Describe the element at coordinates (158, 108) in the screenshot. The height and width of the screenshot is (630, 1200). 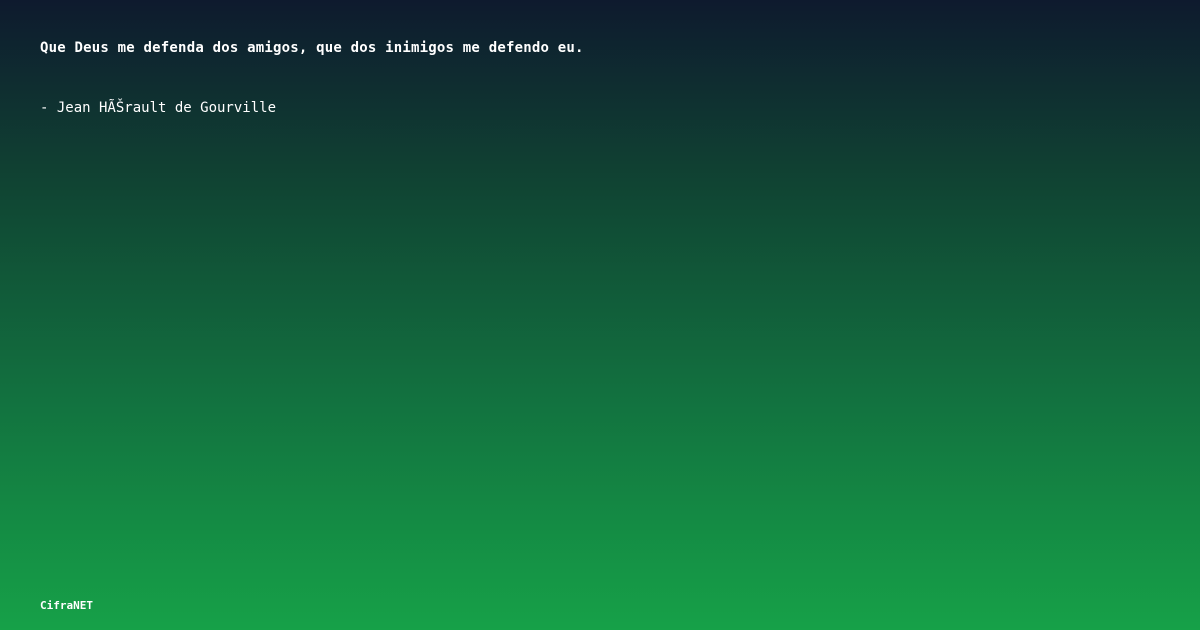
I see `quote-author: - Jean HÃŠrault de Gourville` at that location.